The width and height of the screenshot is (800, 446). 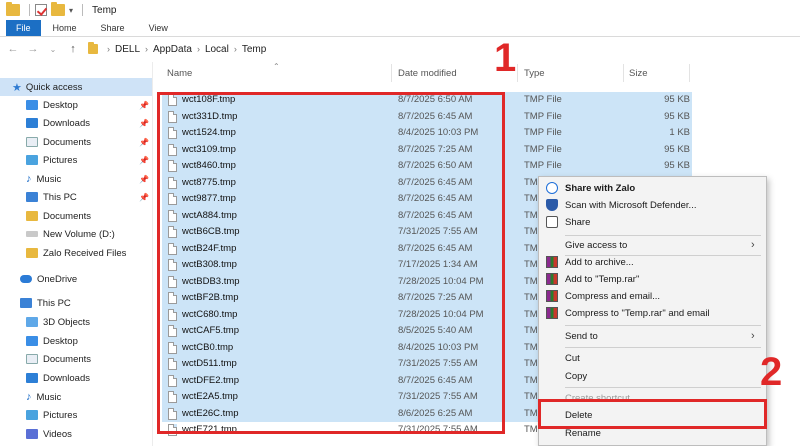 What do you see at coordinates (23, 28) in the screenshot?
I see `tab-file: File` at bounding box center [23, 28].